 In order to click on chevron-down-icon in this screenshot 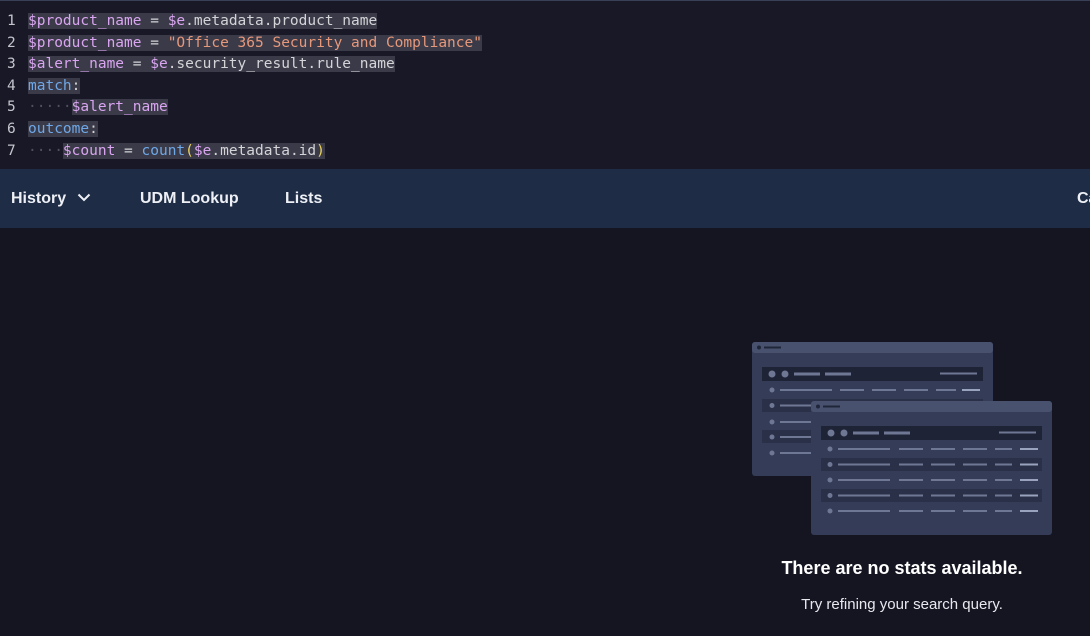, I will do `click(83, 197)`.